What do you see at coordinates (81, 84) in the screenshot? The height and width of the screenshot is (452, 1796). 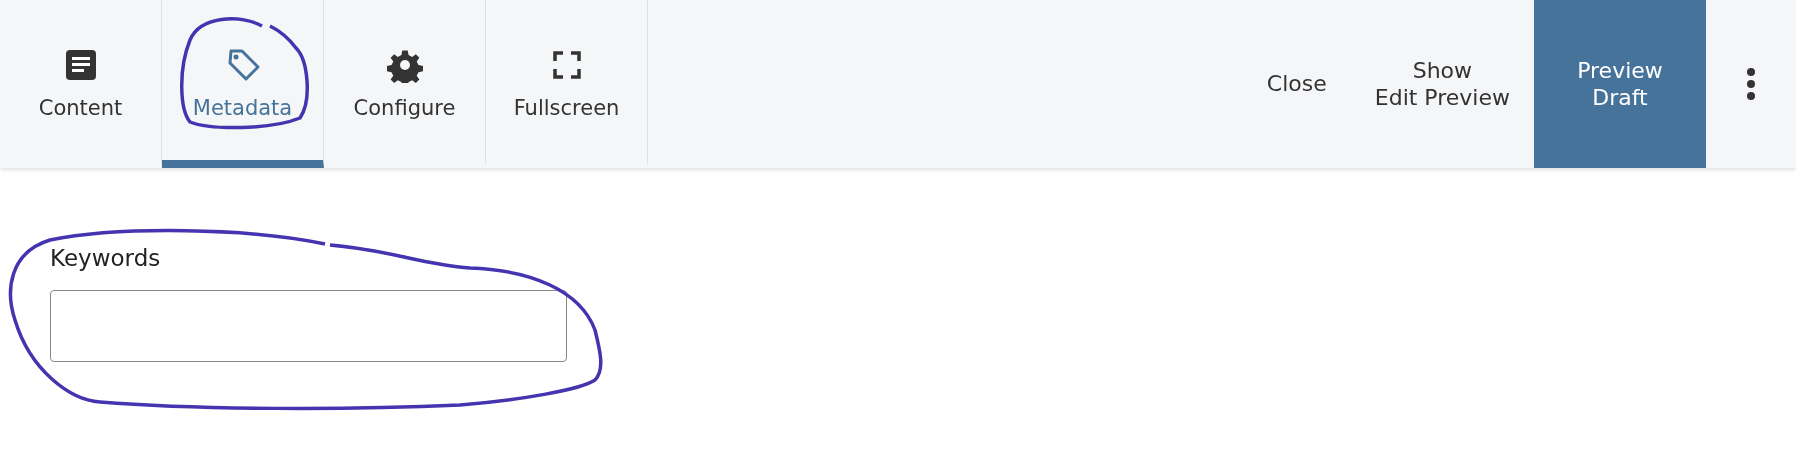 I see `toolbar-tab: Content` at bounding box center [81, 84].